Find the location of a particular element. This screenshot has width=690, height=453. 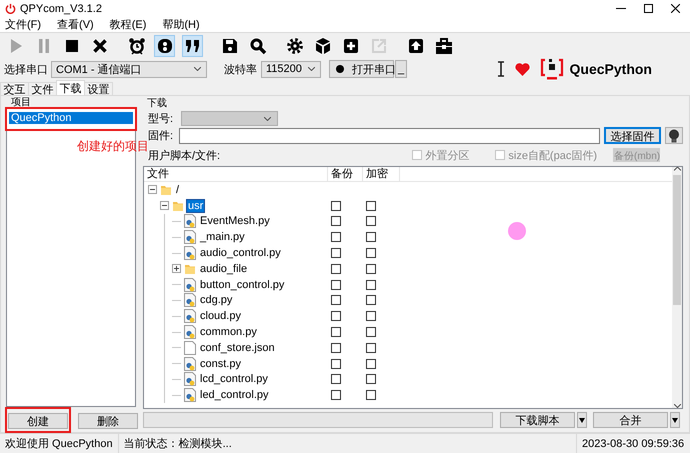

file-icon is located at coordinates (190, 347).